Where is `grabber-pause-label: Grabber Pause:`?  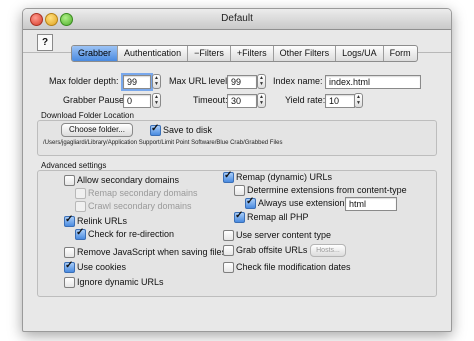 grabber-pause-label: Grabber Pause: is located at coordinates (95, 100).